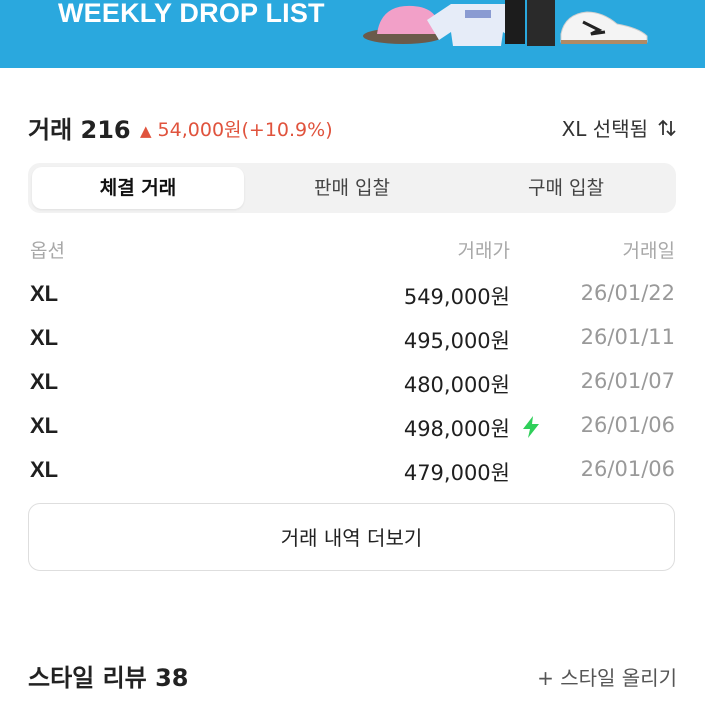 The width and height of the screenshot is (705, 705). I want to click on promo-banner: WEEKLY DROP LIST, so click(352, 34).